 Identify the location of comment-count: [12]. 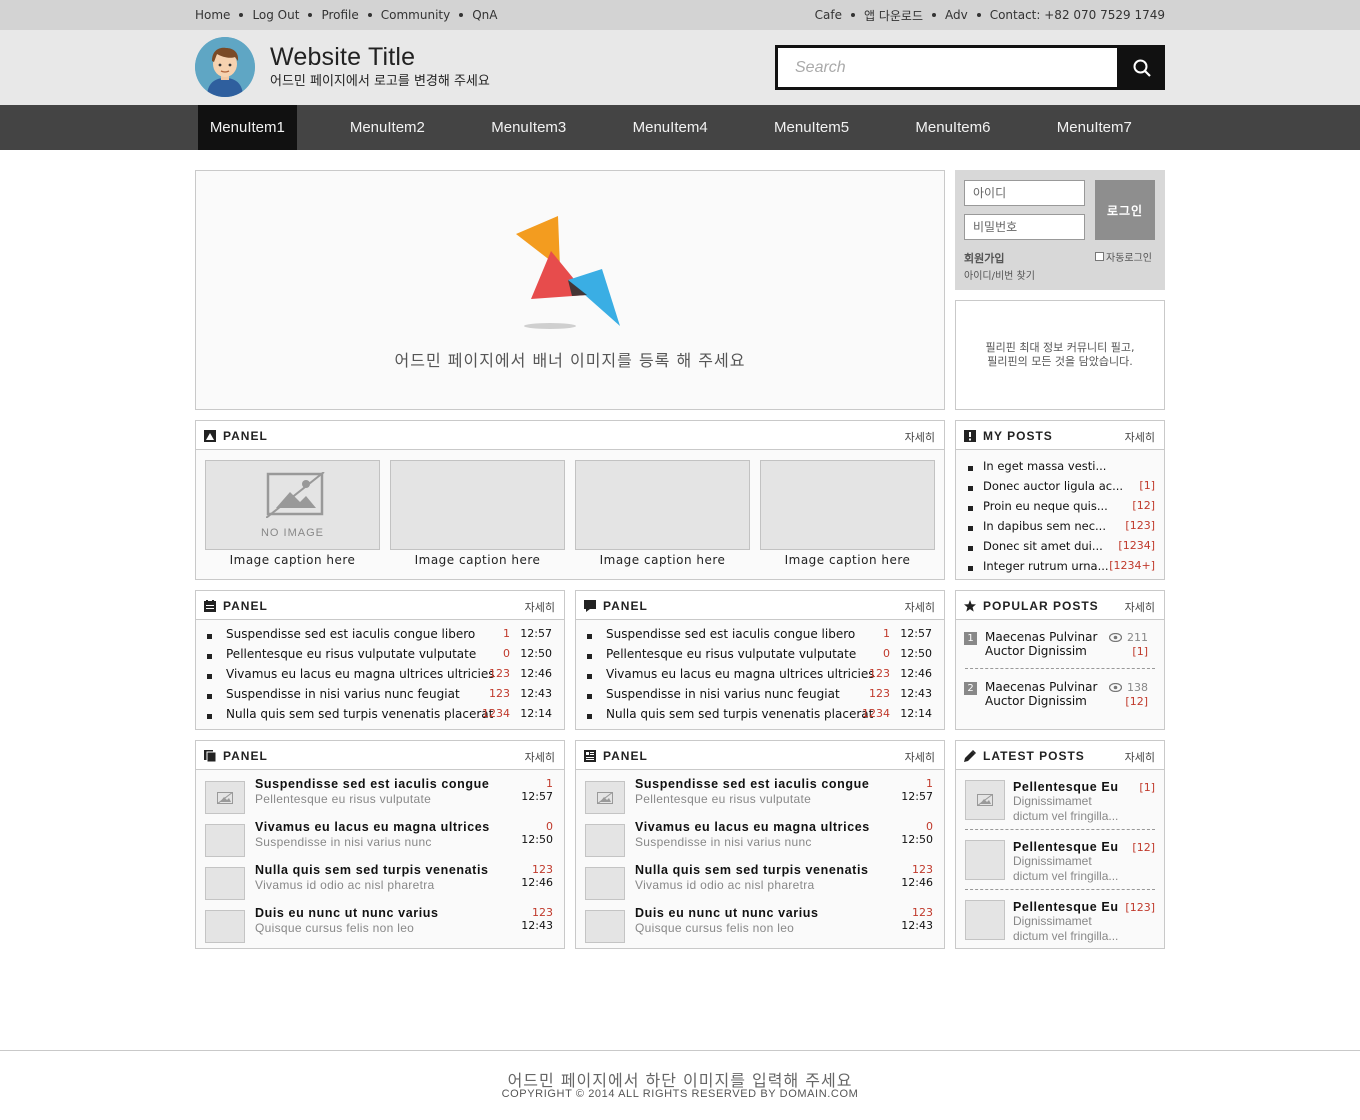
(1136, 701).